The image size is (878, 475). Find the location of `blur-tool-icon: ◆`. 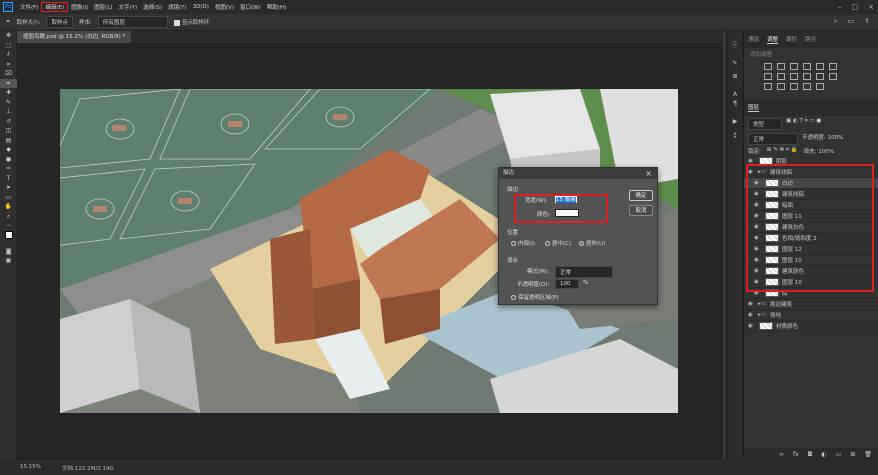

blur-tool-icon: ◆ is located at coordinates (8, 150).